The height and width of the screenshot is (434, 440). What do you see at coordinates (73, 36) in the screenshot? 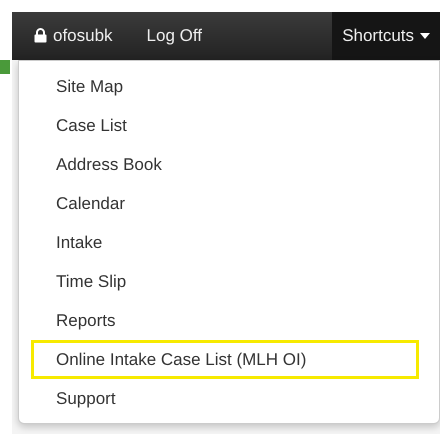
I see `nav-link: ofosubk` at bounding box center [73, 36].